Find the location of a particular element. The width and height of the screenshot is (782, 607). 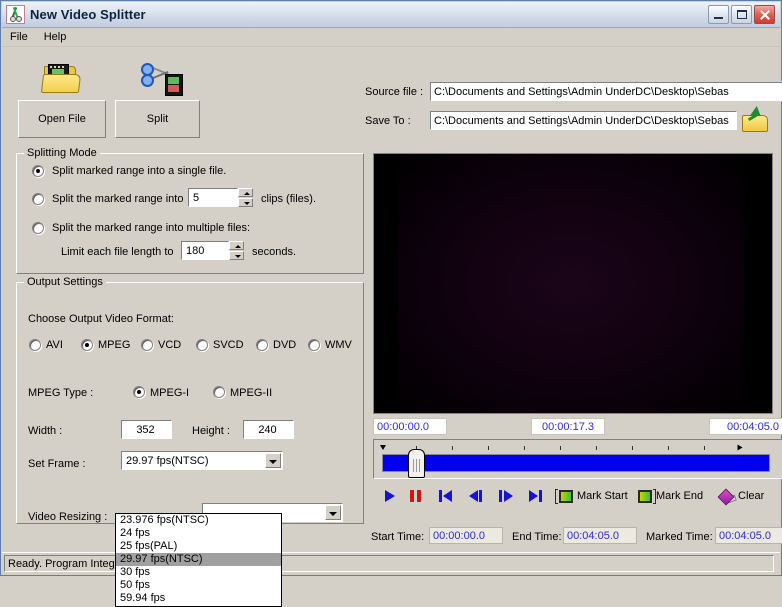

transport-controls: Mark Start Mark End Clear is located at coordinates (577, 498).